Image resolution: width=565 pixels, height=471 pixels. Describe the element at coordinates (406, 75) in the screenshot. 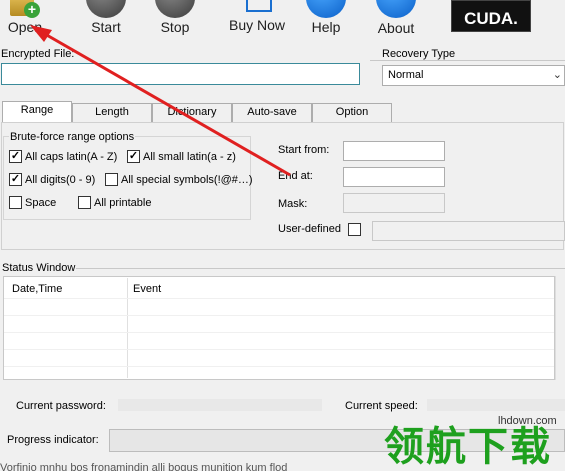

I see `recovery-type-value: Normal` at that location.